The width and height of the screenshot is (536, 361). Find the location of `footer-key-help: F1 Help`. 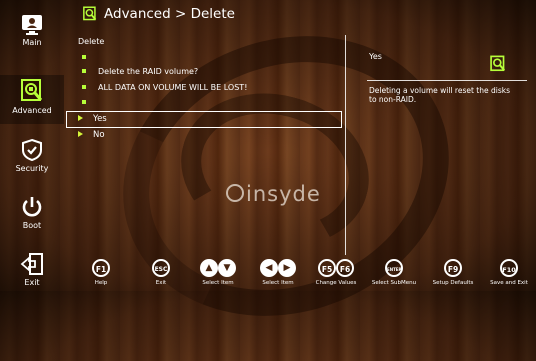

footer-key-help: F1 Help is located at coordinates (101, 272).